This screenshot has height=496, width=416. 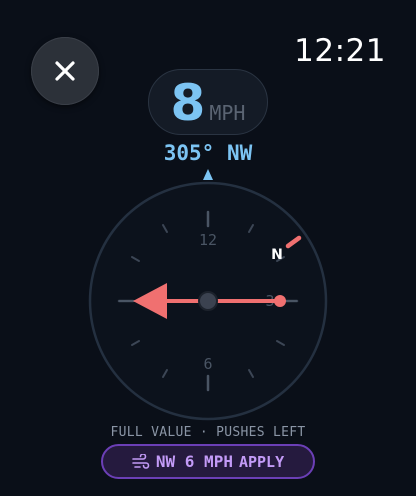 What do you see at coordinates (208, 174) in the screenshot?
I see `heading-marker-icon` at bounding box center [208, 174].